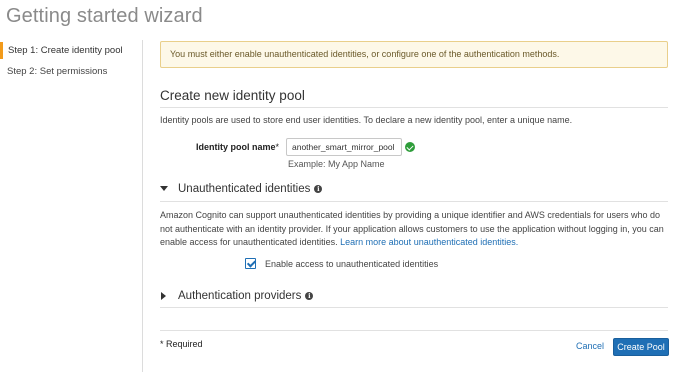 The image size is (680, 372). What do you see at coordinates (240, 296) in the screenshot?
I see `authentication-providers-title: Authentication providers` at bounding box center [240, 296].